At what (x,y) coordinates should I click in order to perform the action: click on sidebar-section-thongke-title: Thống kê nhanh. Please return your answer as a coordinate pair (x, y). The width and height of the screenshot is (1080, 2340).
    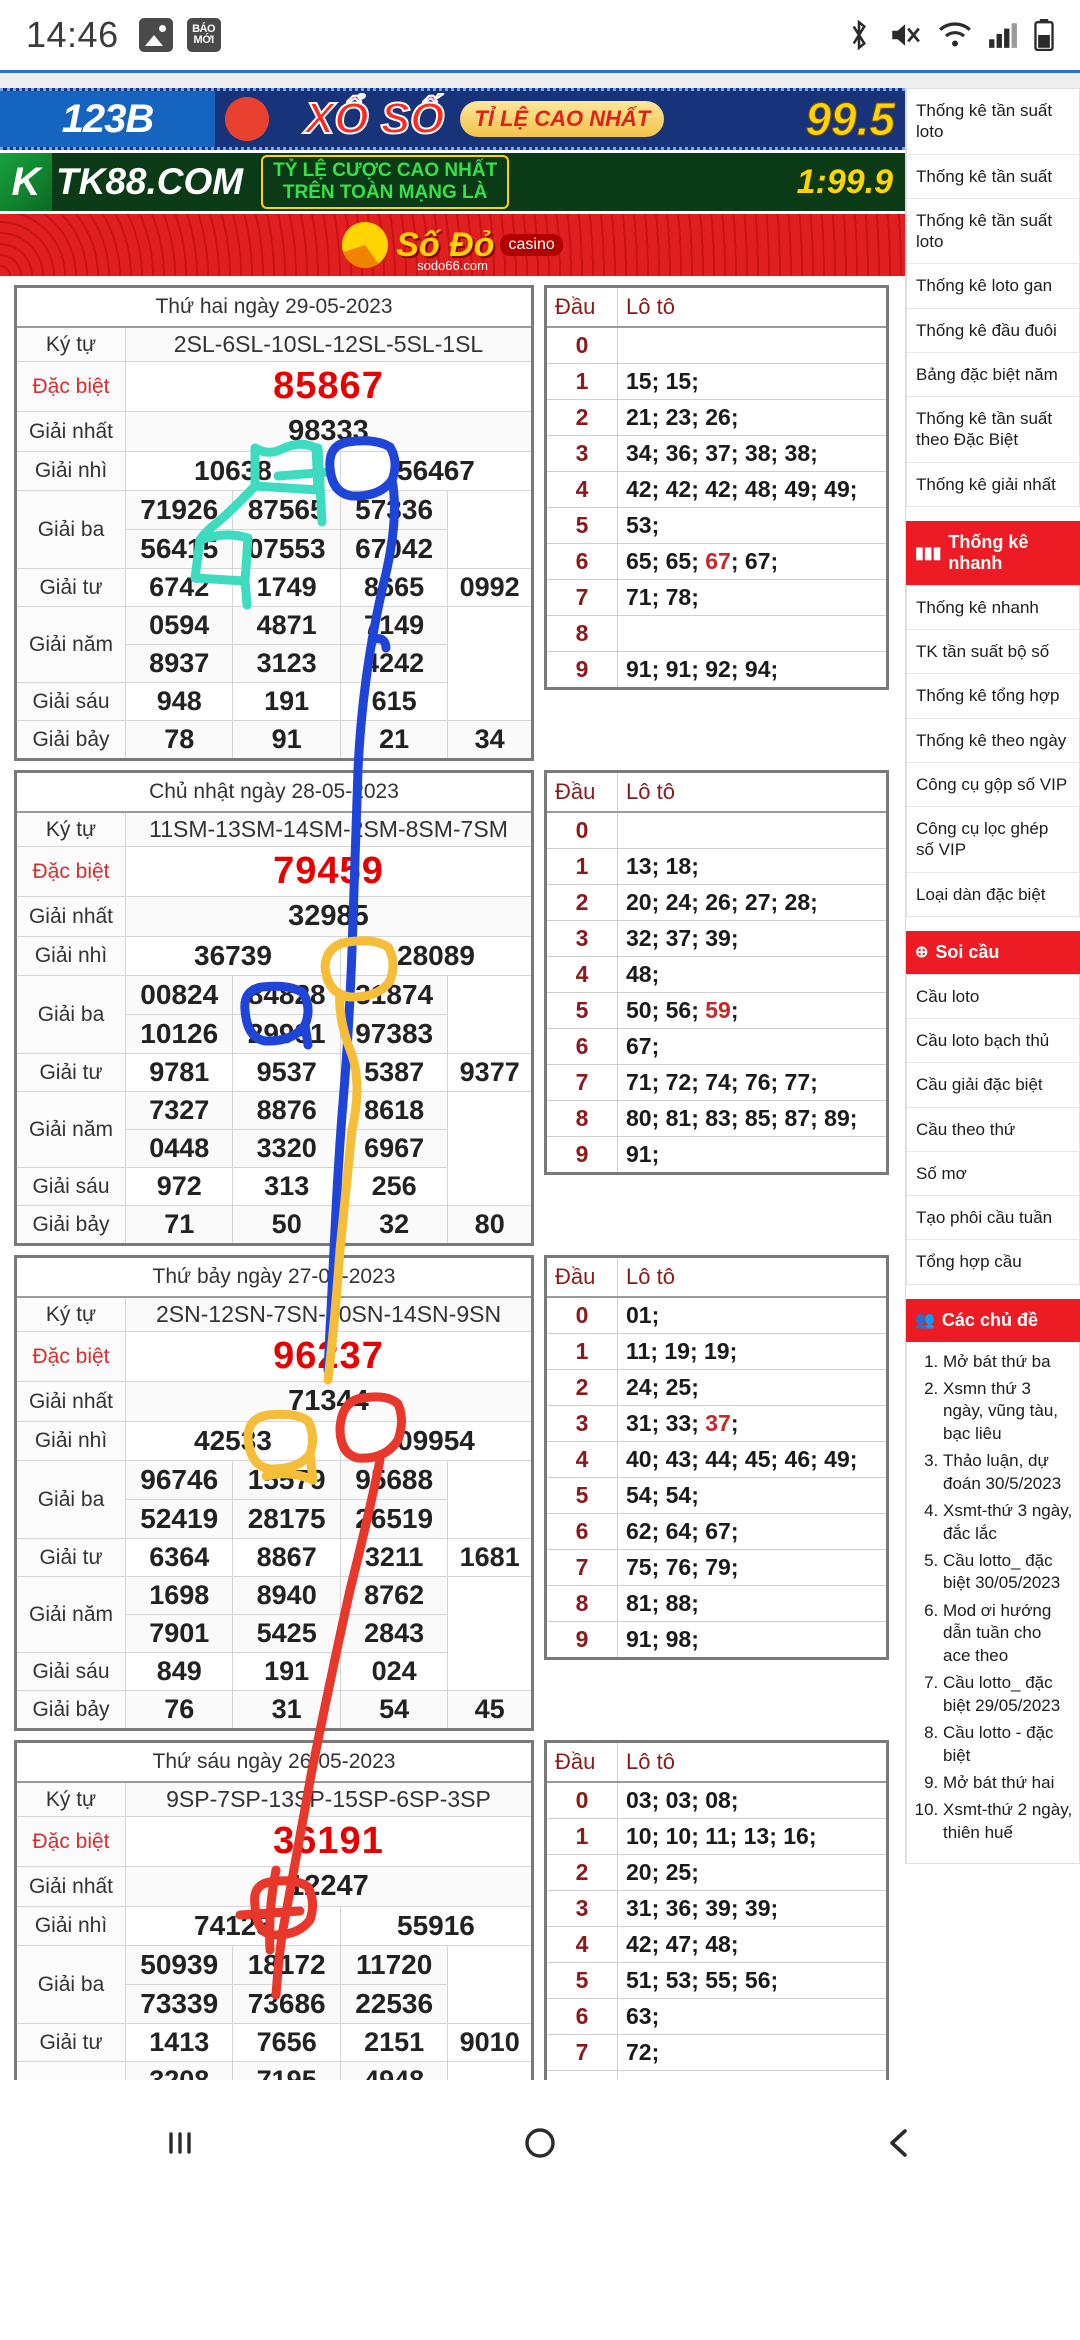
    Looking at the image, I should click on (988, 552).